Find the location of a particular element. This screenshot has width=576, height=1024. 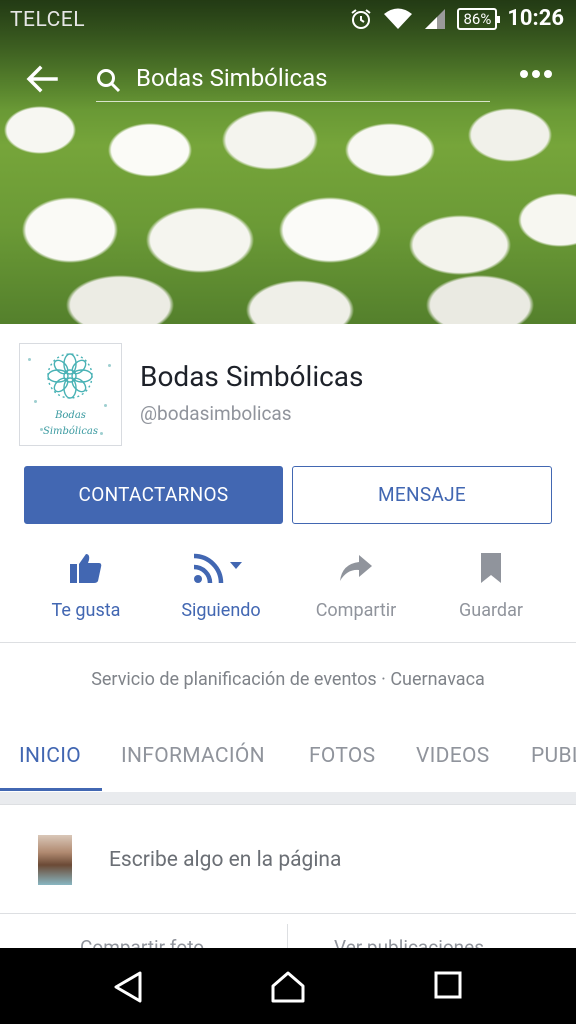

carrier-name: TELCEL is located at coordinates (48, 20).